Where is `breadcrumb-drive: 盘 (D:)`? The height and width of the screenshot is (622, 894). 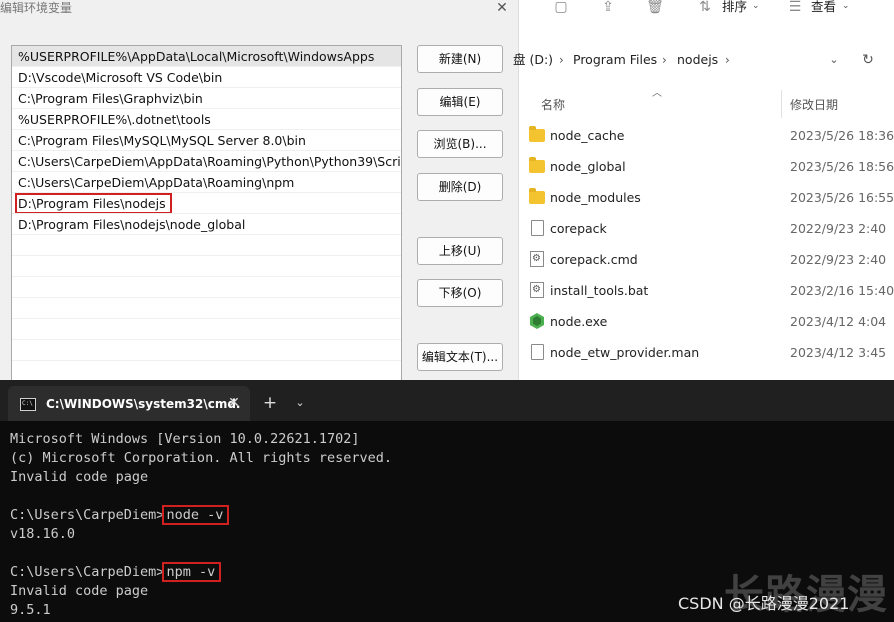
breadcrumb-drive: 盘 (D:) is located at coordinates (533, 60).